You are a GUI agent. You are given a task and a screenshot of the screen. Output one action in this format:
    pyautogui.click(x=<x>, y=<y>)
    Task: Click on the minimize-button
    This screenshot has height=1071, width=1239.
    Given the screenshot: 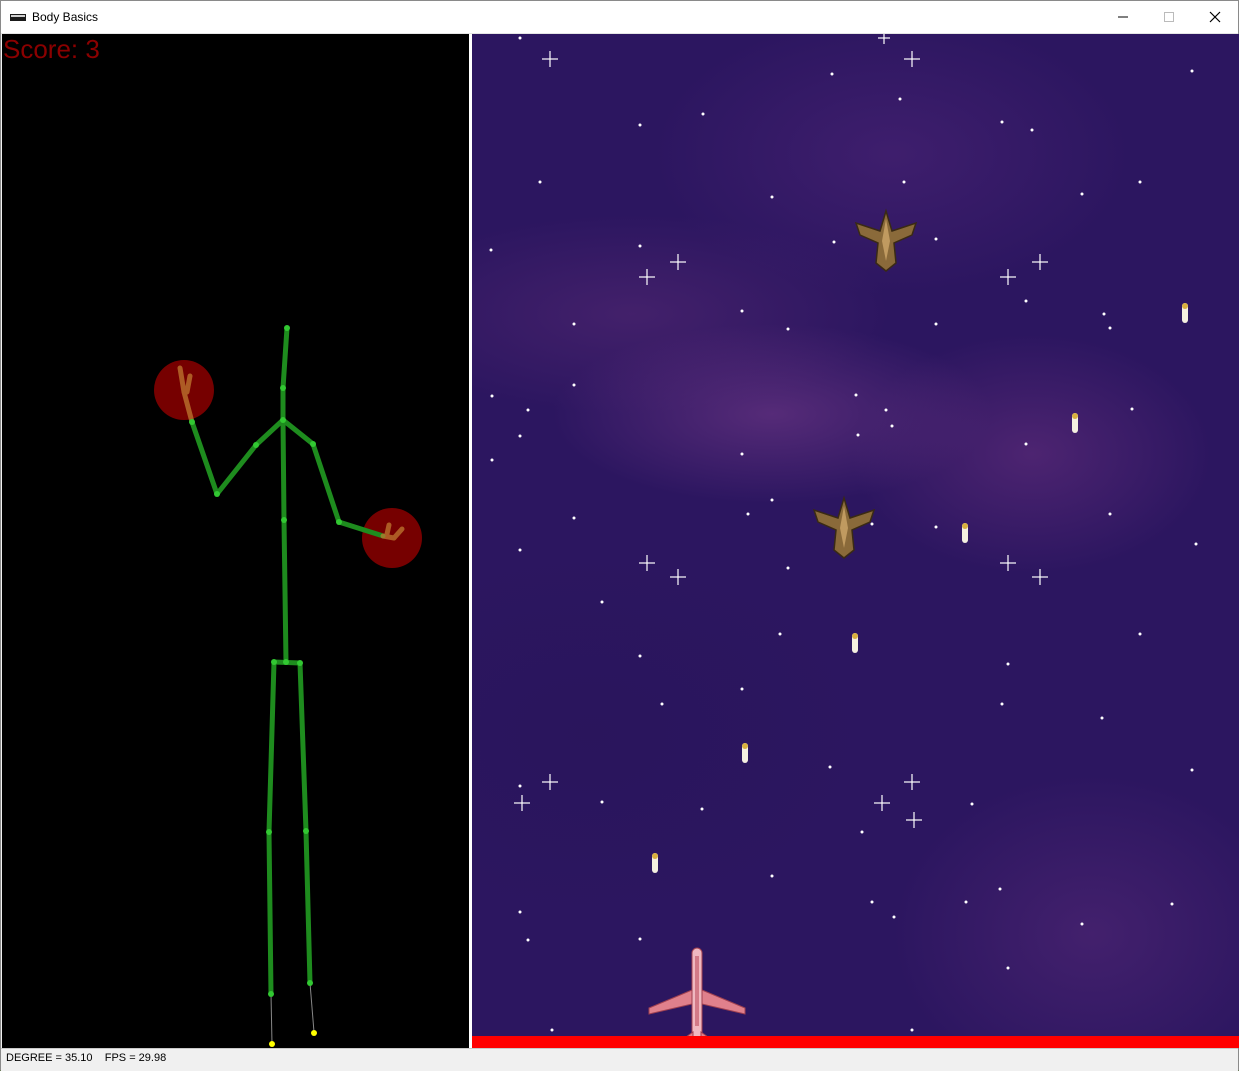 What is the action you would take?
    pyautogui.click(x=1123, y=17)
    